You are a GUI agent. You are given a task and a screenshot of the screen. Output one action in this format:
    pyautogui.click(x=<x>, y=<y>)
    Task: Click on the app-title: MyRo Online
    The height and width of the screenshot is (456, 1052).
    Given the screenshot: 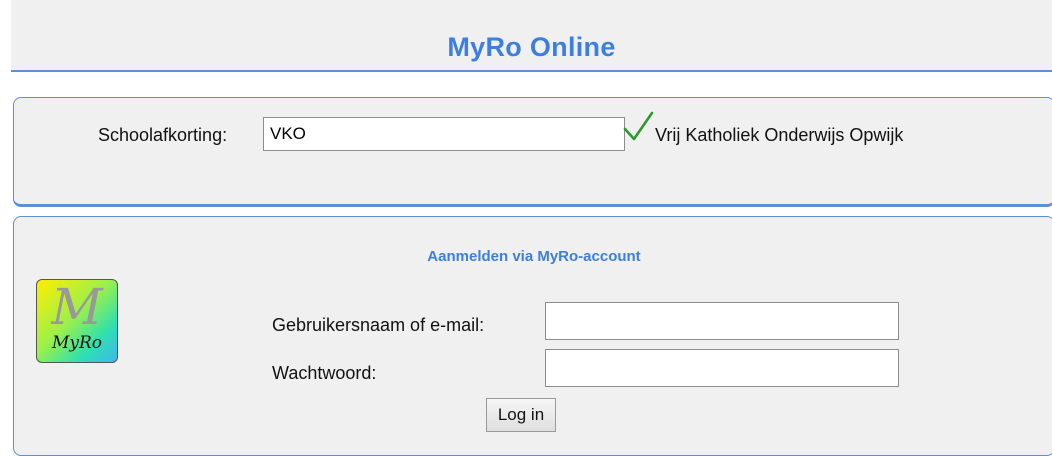 What is the action you would take?
    pyautogui.click(x=531, y=47)
    